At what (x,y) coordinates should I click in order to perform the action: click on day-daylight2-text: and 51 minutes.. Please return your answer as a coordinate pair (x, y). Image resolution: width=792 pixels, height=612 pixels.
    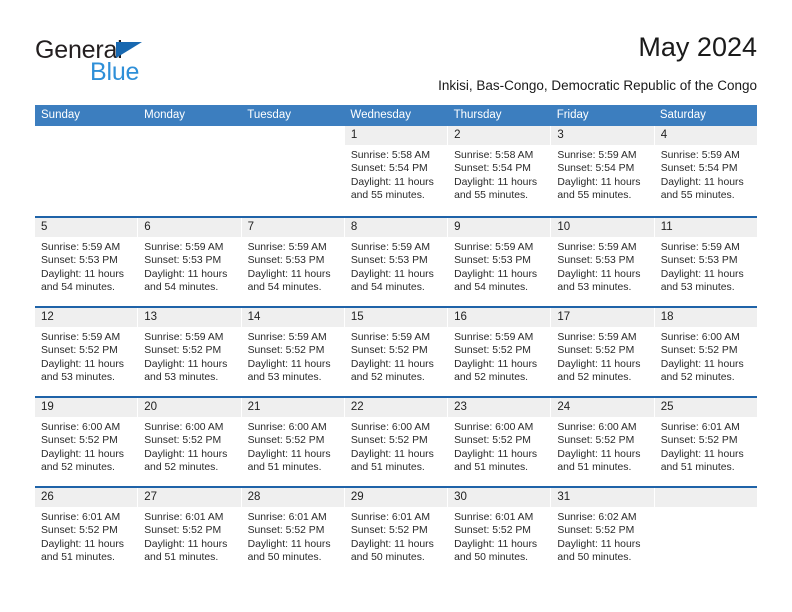
    Looking at the image, I should click on (594, 468).